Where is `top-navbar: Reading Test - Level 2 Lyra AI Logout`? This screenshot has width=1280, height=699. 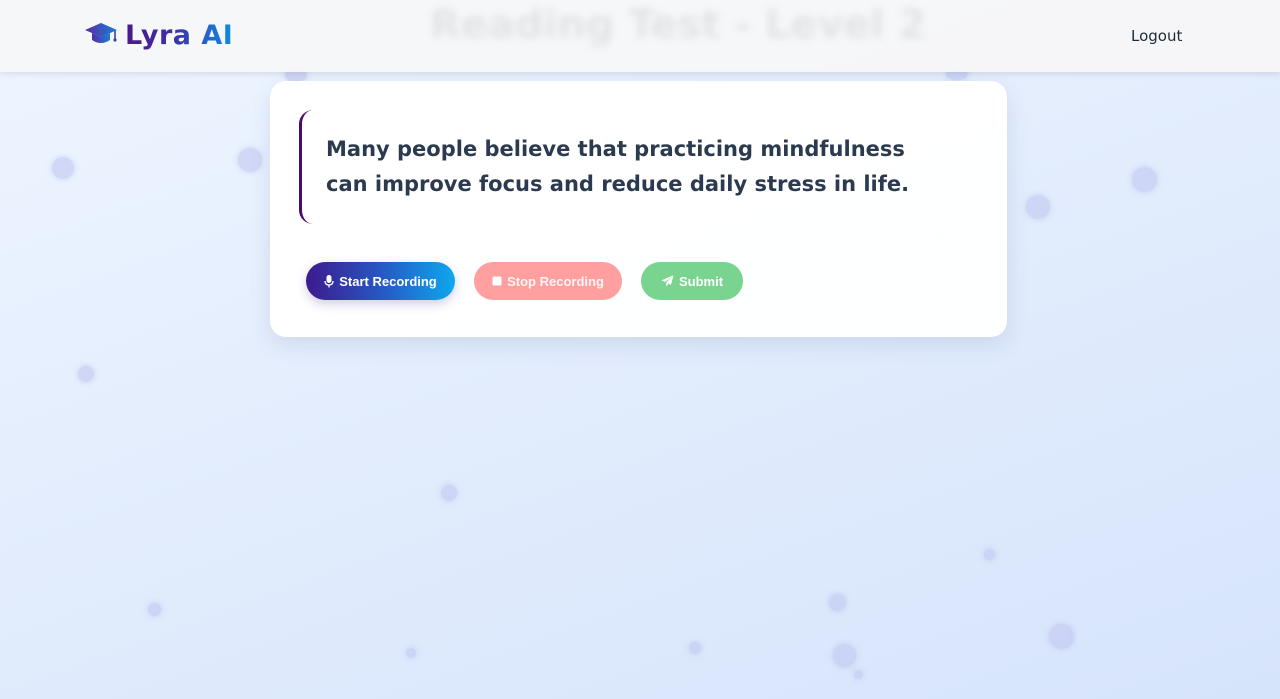
top-navbar: Reading Test - Level 2 Lyra AI Logout is located at coordinates (640, 36).